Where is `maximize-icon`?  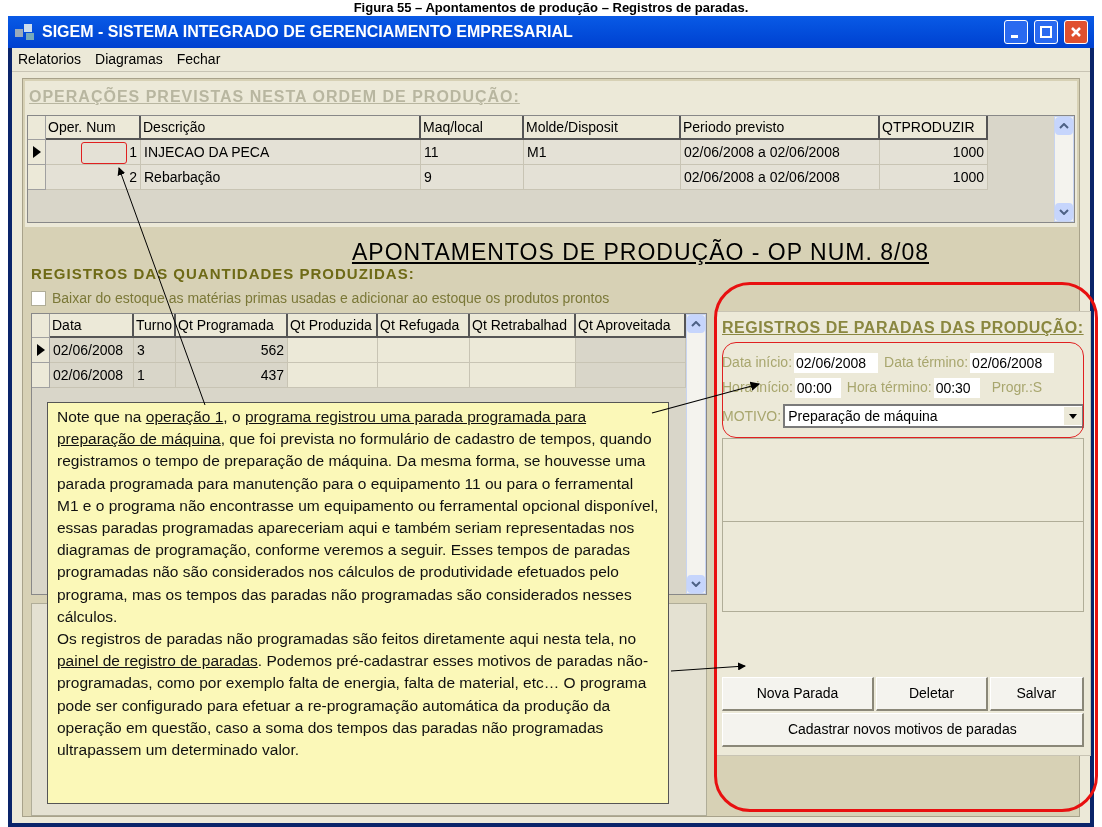
maximize-icon is located at coordinates (1046, 32).